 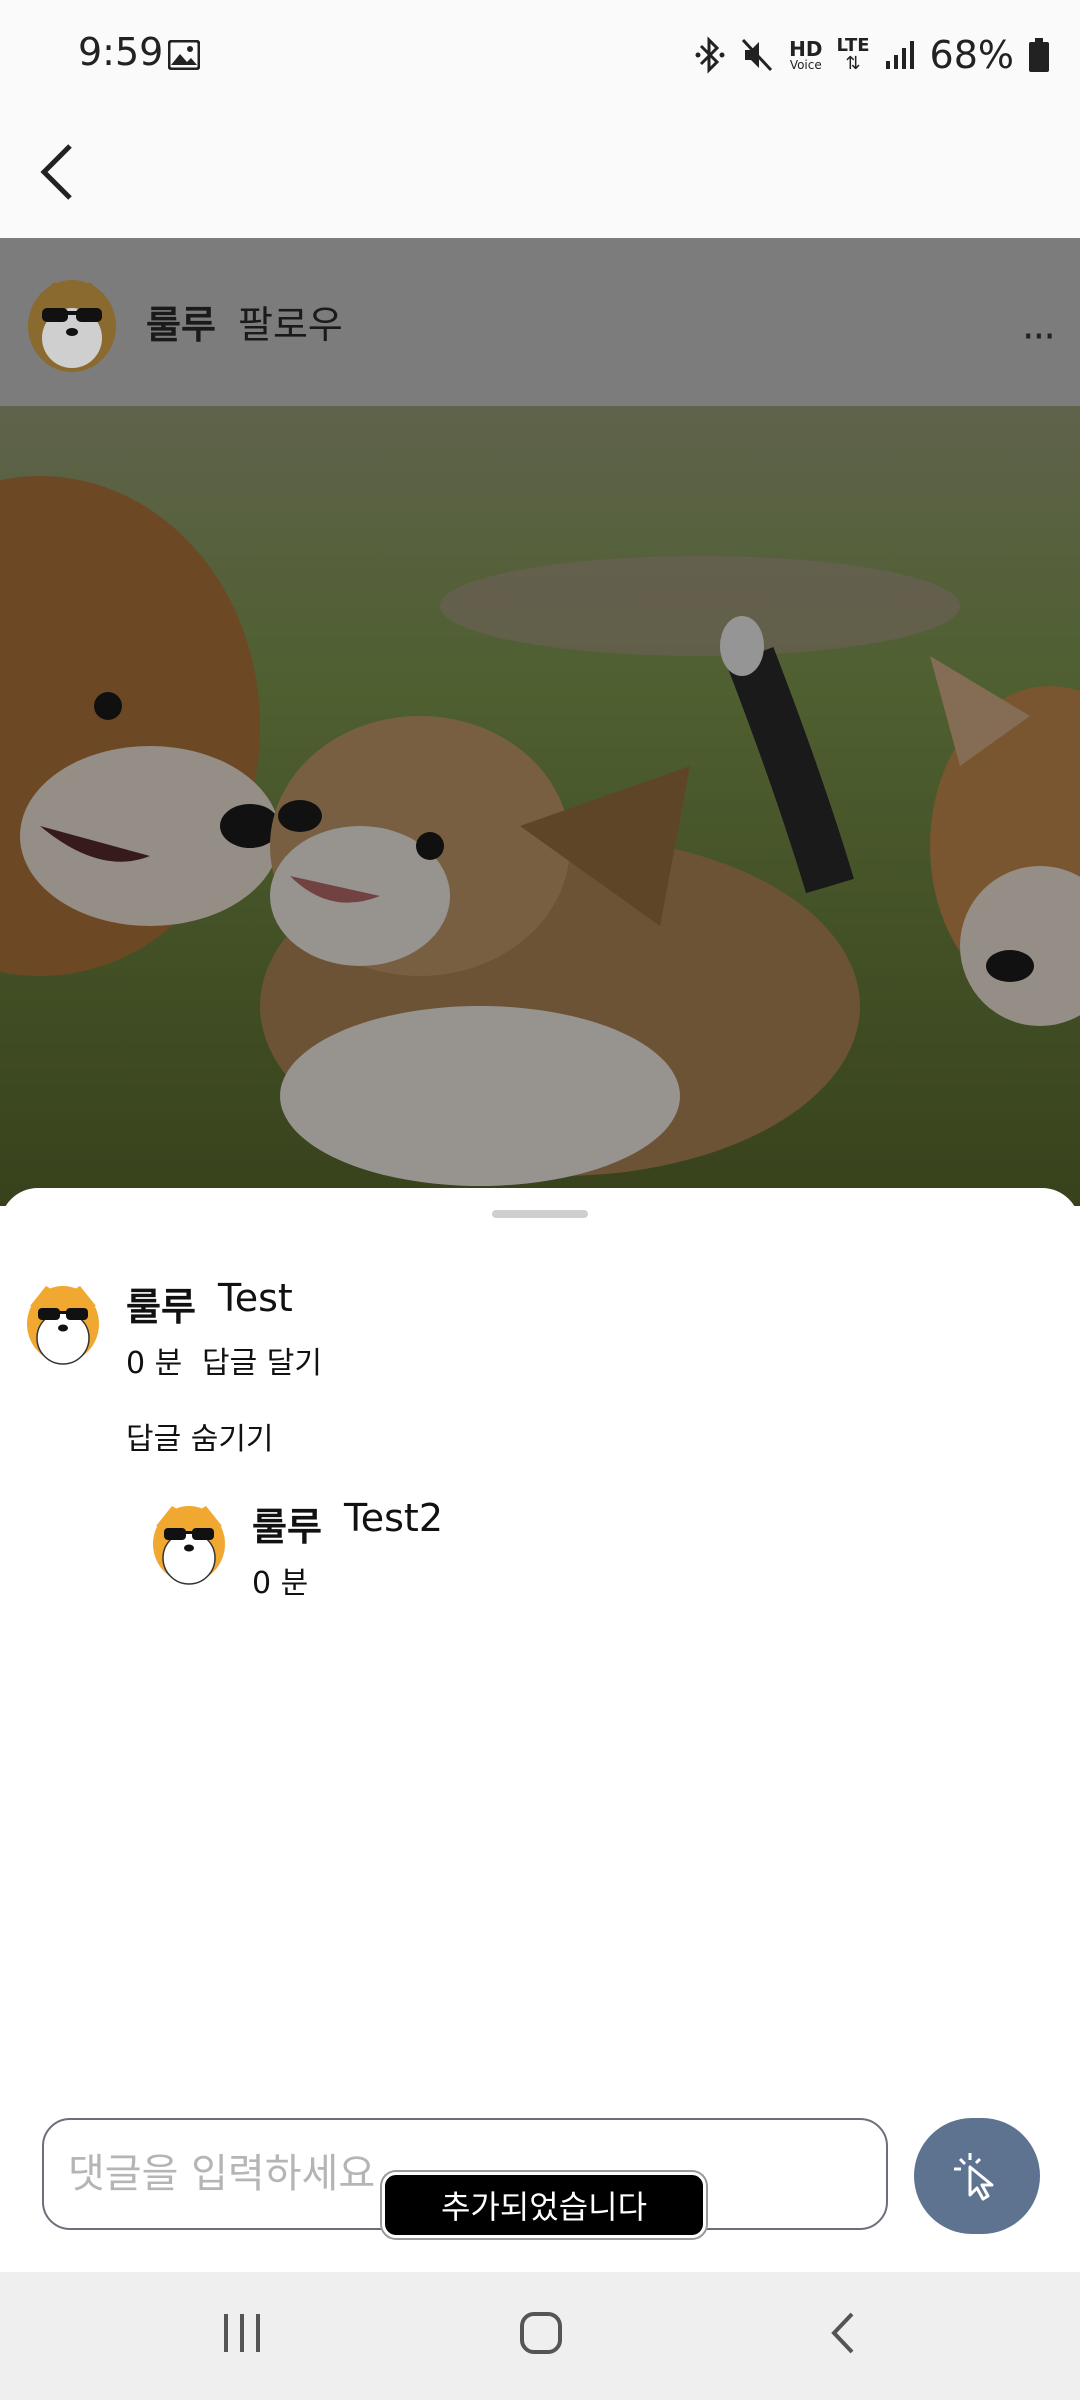 I want to click on comment-item: 룰루 Test 0 분 답글 달기 답글 숨기기, so click(x=540, y=1338).